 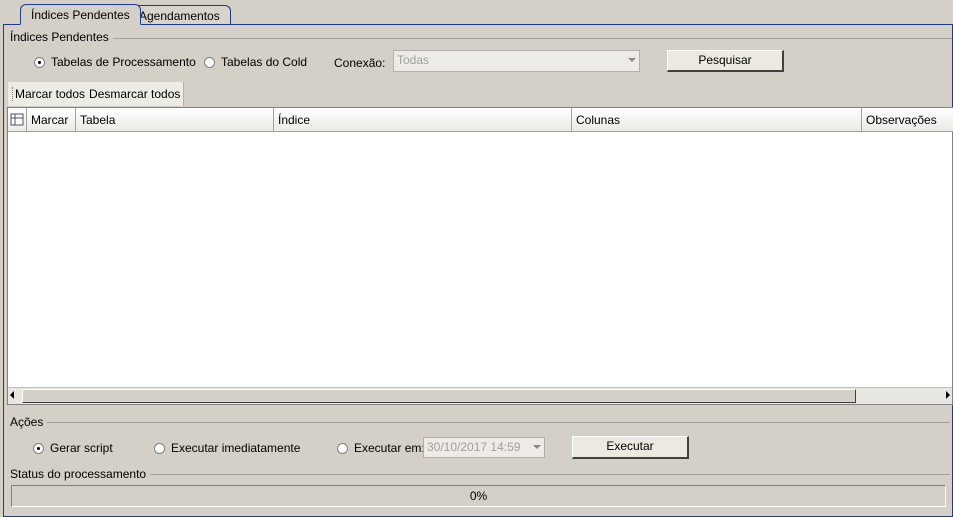 I want to click on radio-label: Gerar script, so click(x=81, y=448).